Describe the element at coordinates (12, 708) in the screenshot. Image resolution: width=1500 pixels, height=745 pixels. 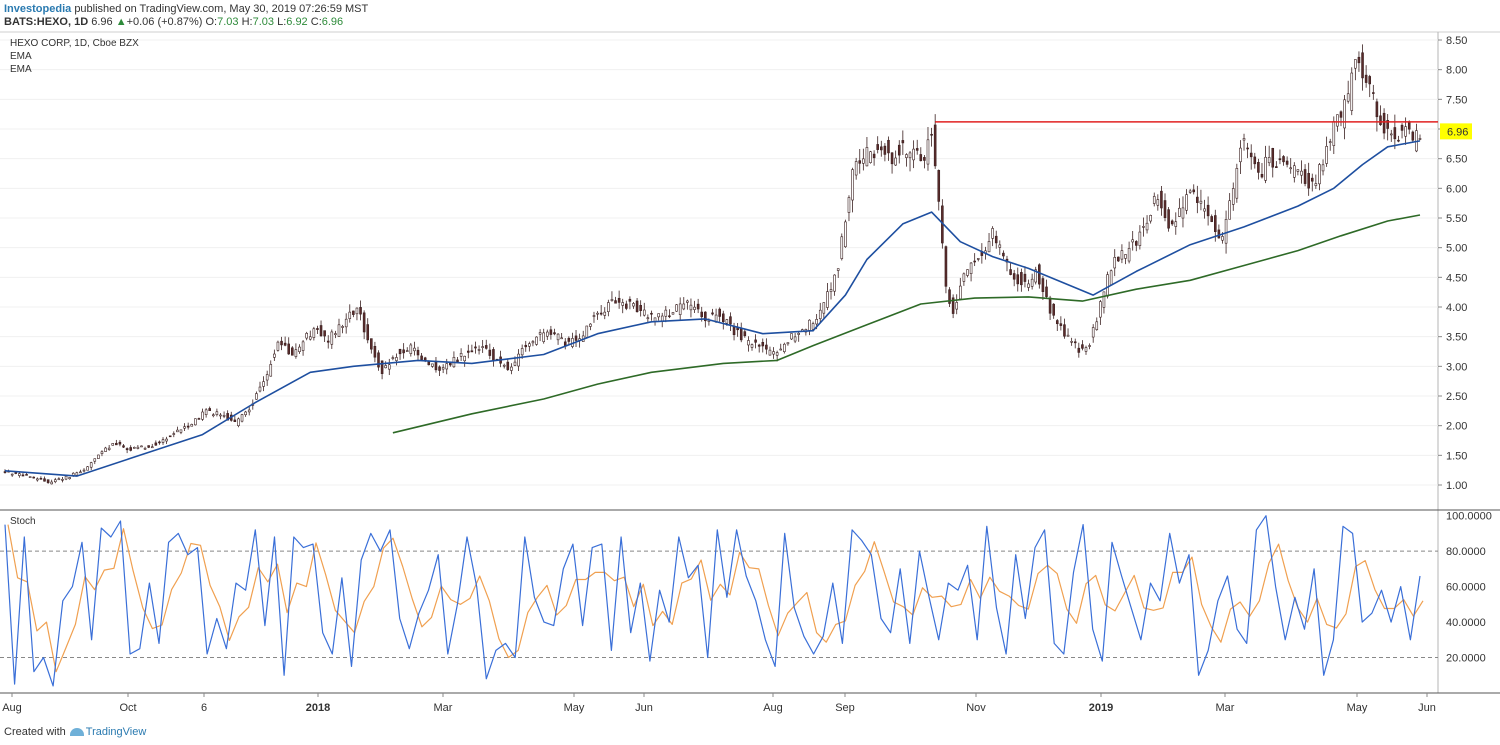
I see `x-tick-label: Aug` at that location.